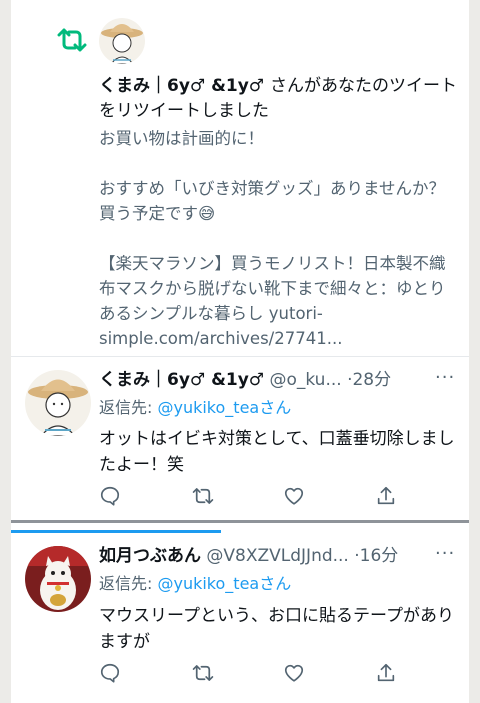 The image size is (480, 703). I want to click on tweet-line: お買い物は計画的に！, so click(181, 138).